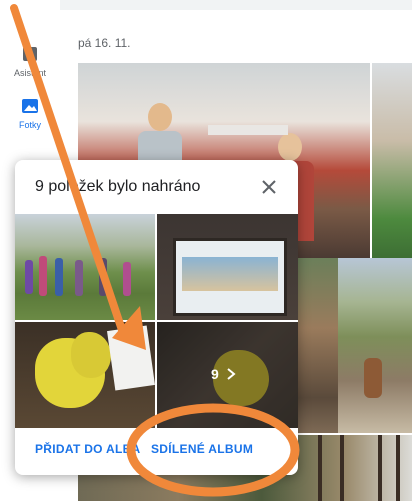 The height and width of the screenshot is (501, 412). I want to click on uploaded-thumbnail-more: 9, so click(227, 375).